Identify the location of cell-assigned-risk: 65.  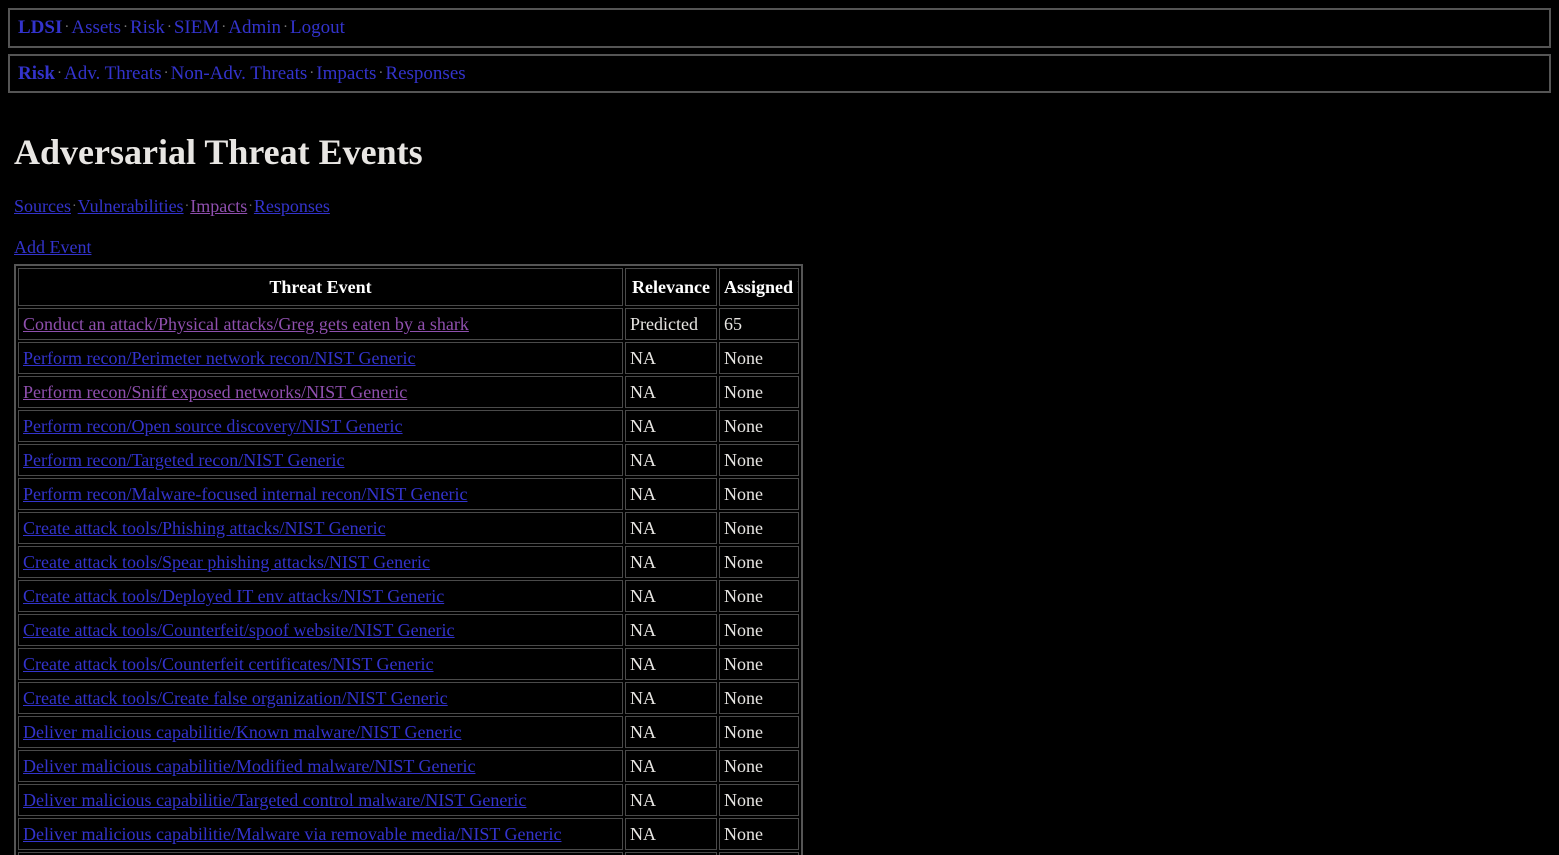
(759, 323).